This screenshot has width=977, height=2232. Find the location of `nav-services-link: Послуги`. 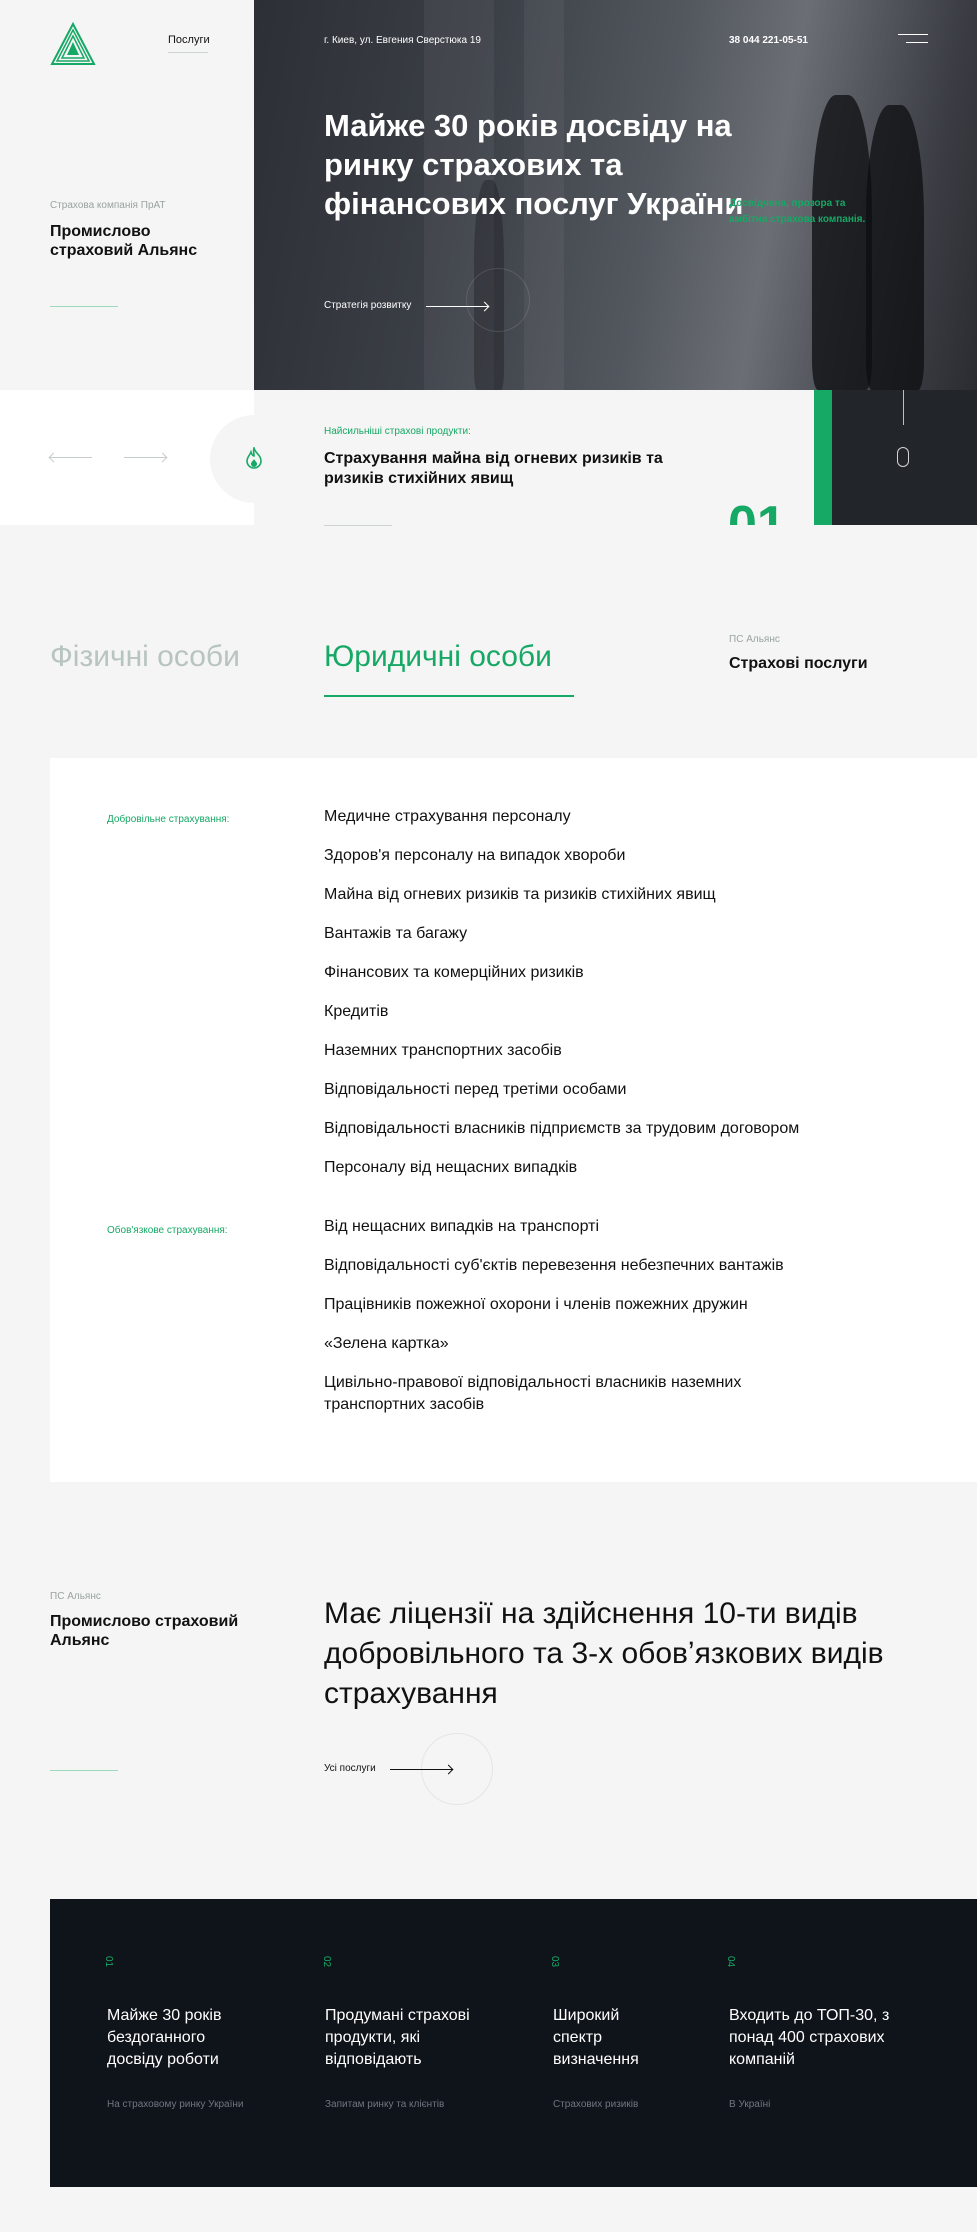

nav-services-link: Послуги is located at coordinates (189, 40).